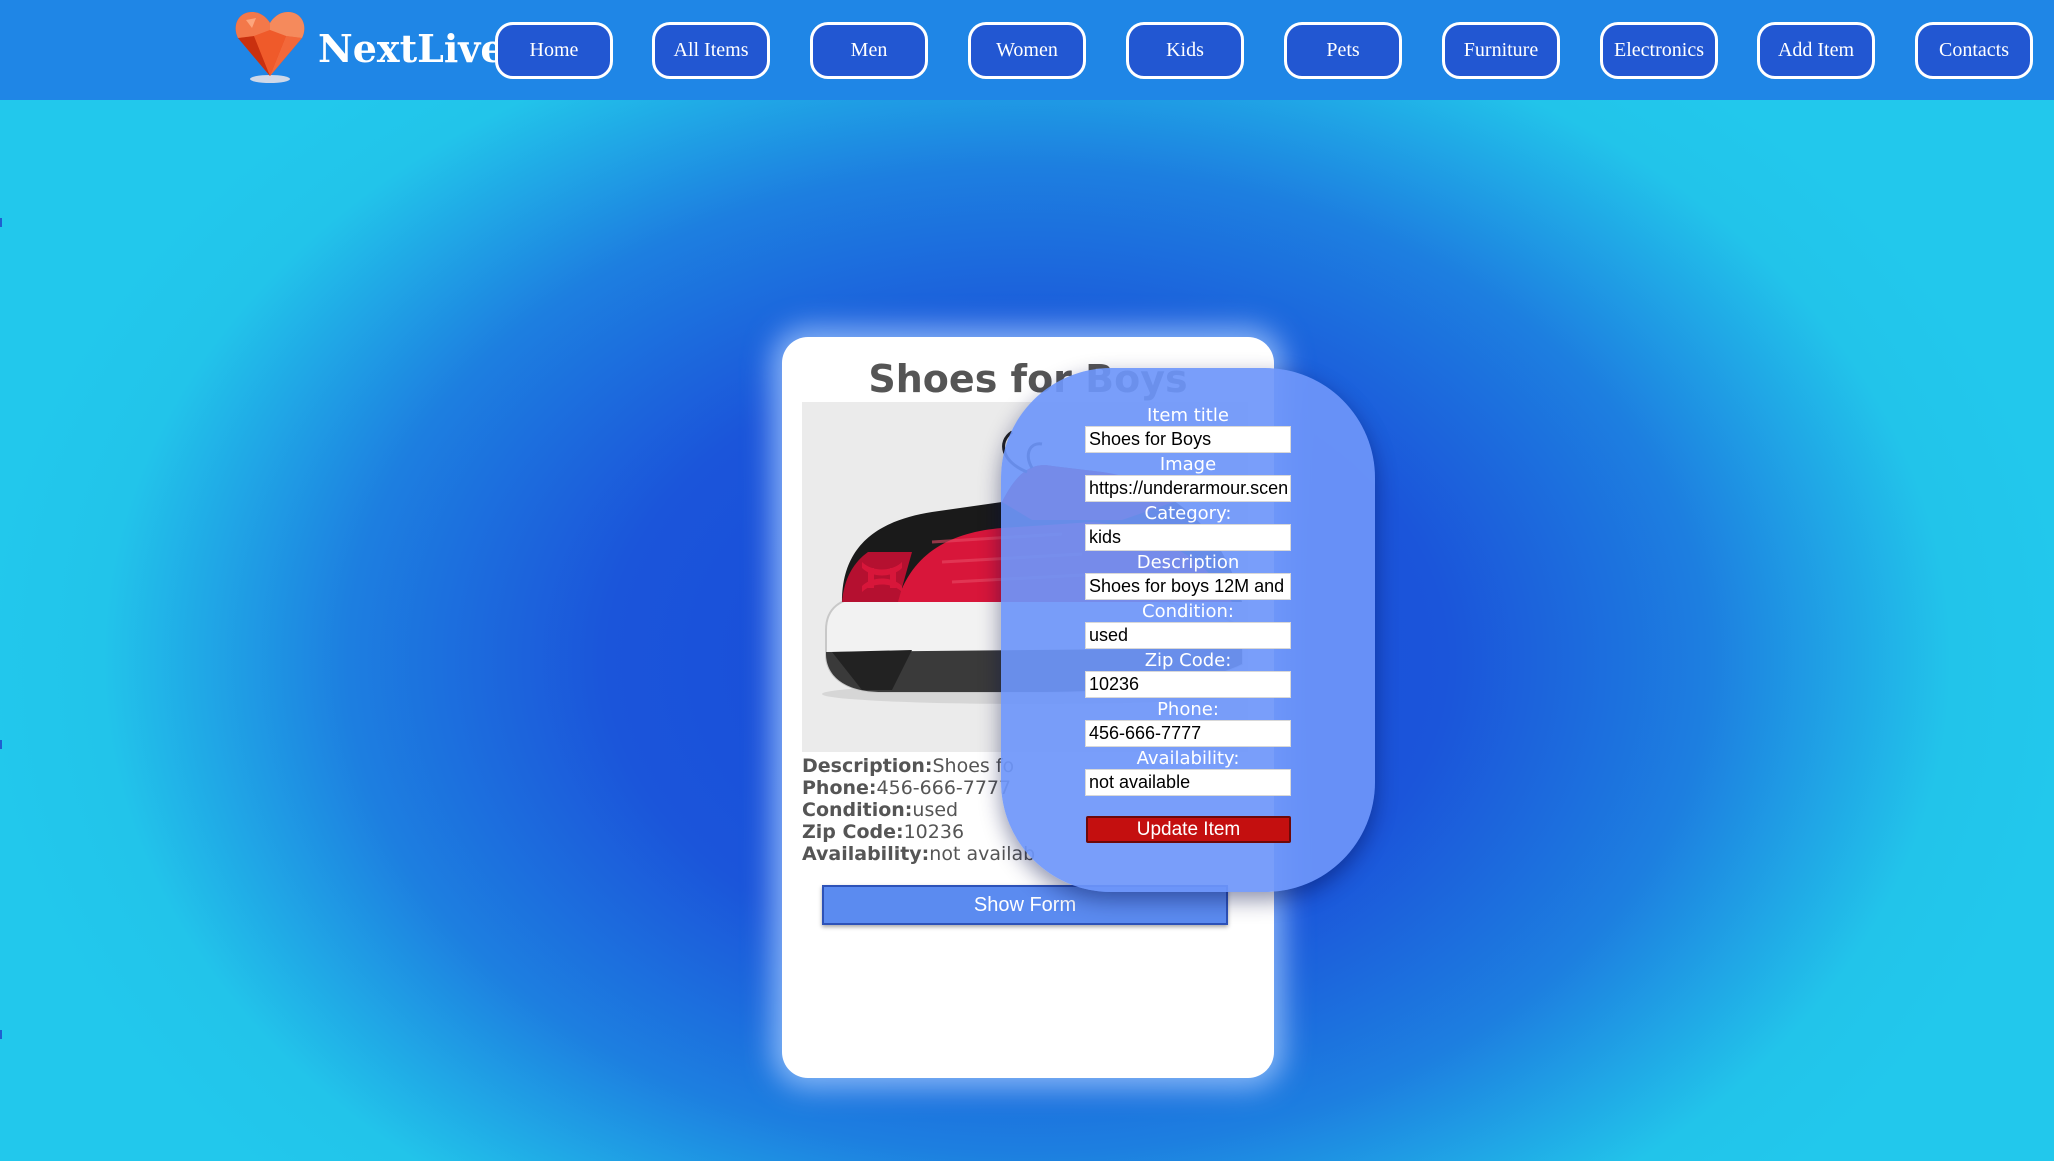 The height and width of the screenshot is (1161, 2054). I want to click on item-title-label: Item title, so click(1188, 415).